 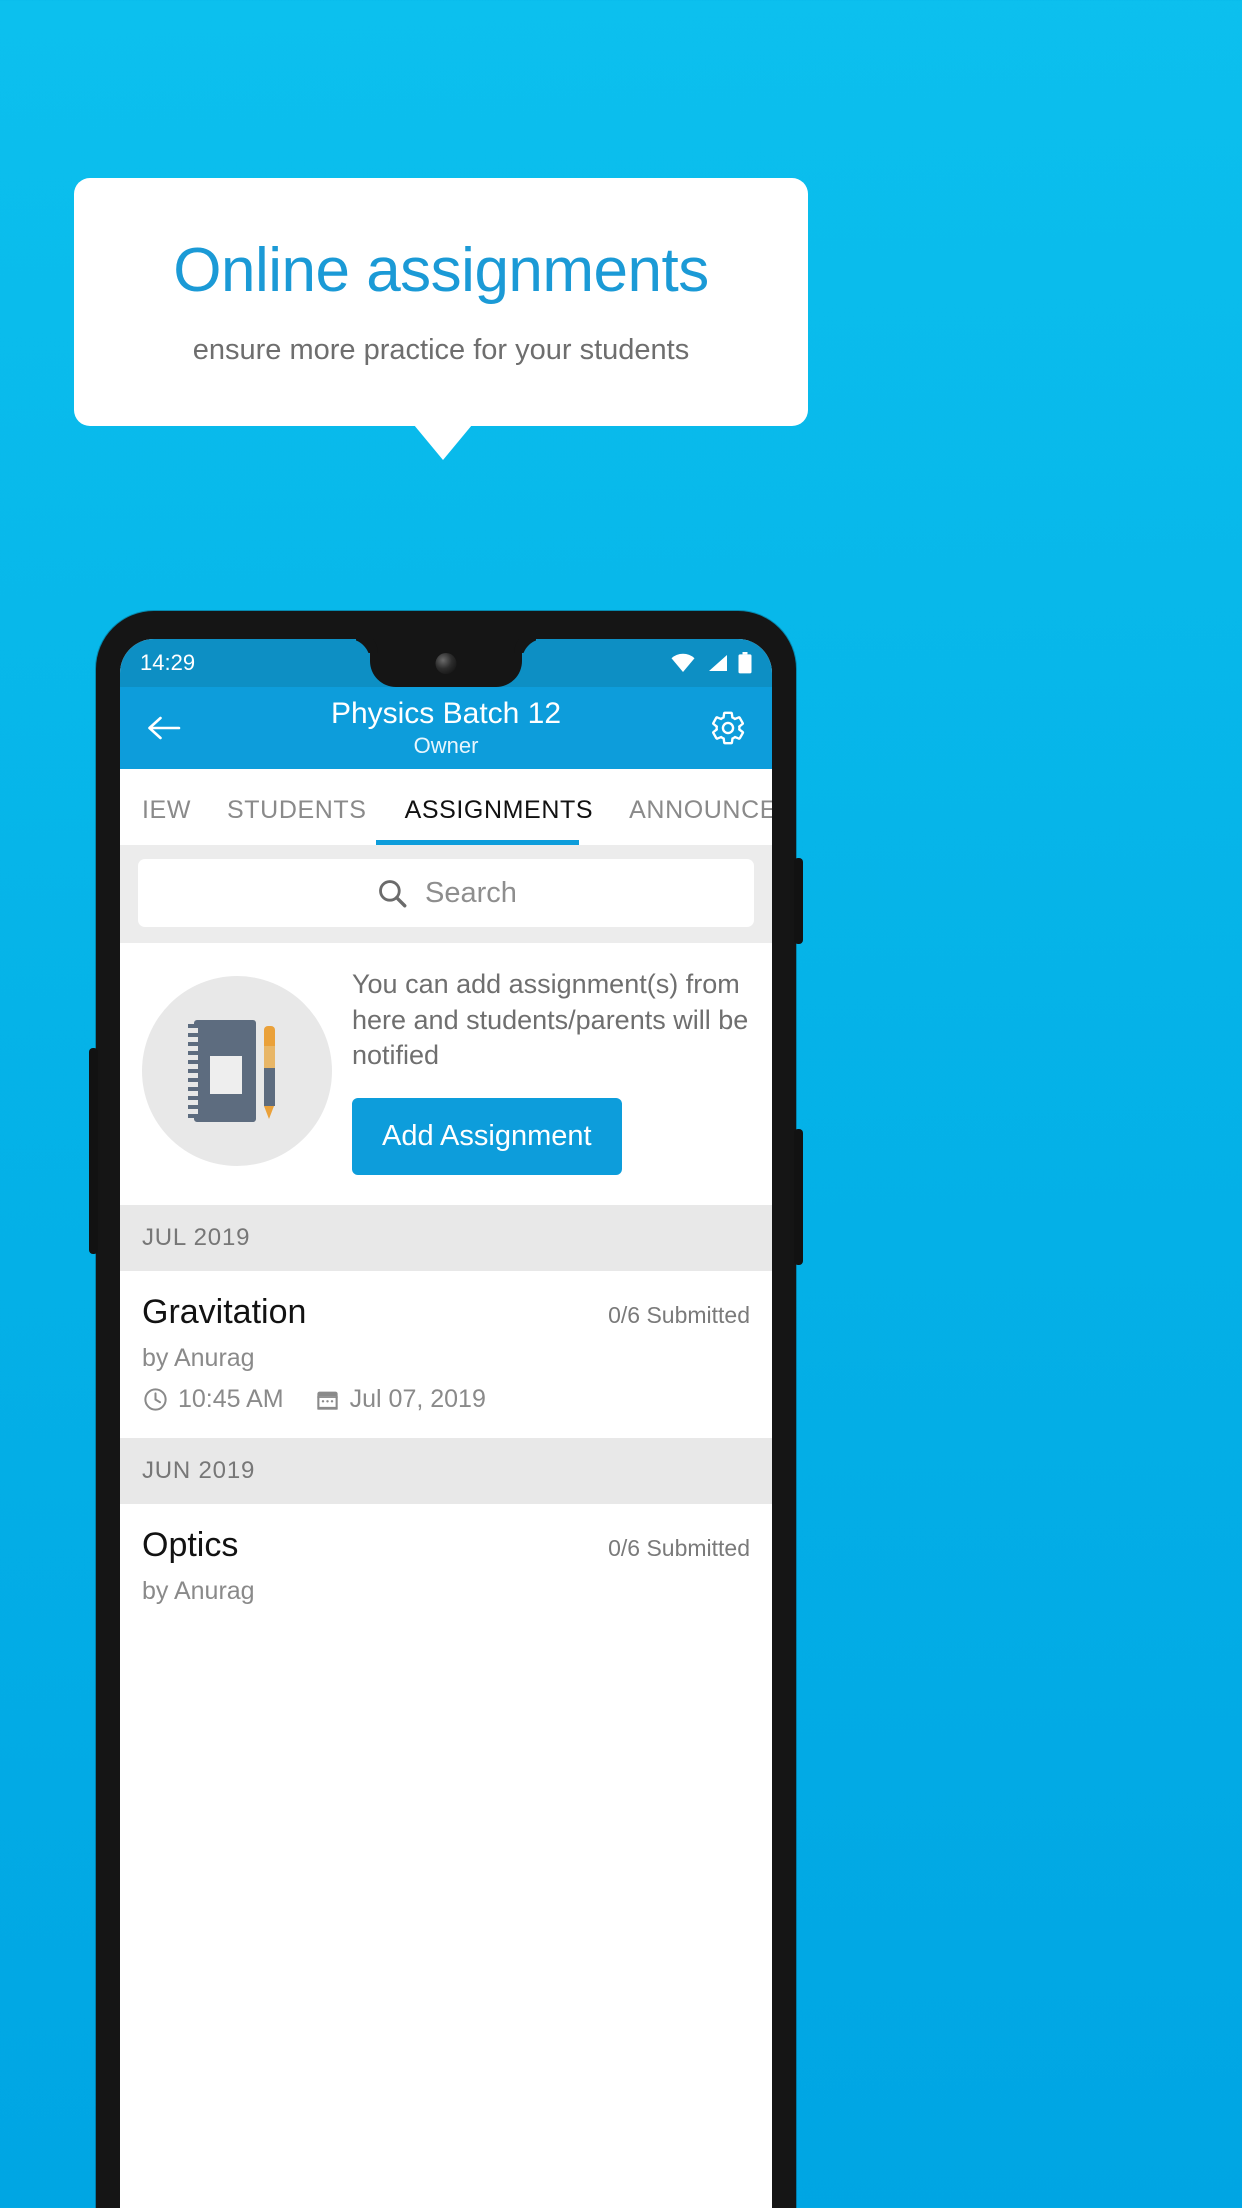 I want to click on tab-announcements: ANNOUNCEM, so click(x=700, y=820).